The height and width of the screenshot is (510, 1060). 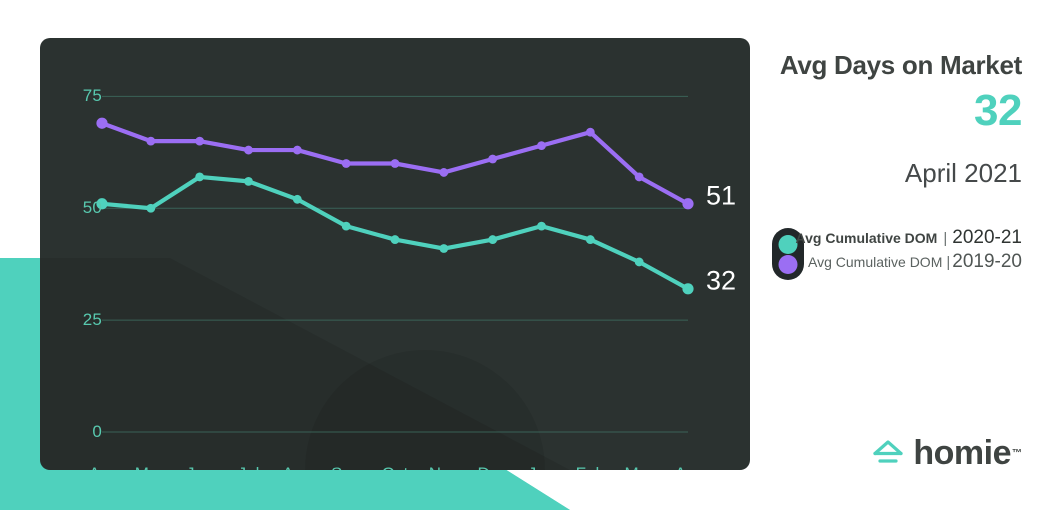 What do you see at coordinates (987, 261) in the screenshot?
I see `legend-year: 2019-20` at bounding box center [987, 261].